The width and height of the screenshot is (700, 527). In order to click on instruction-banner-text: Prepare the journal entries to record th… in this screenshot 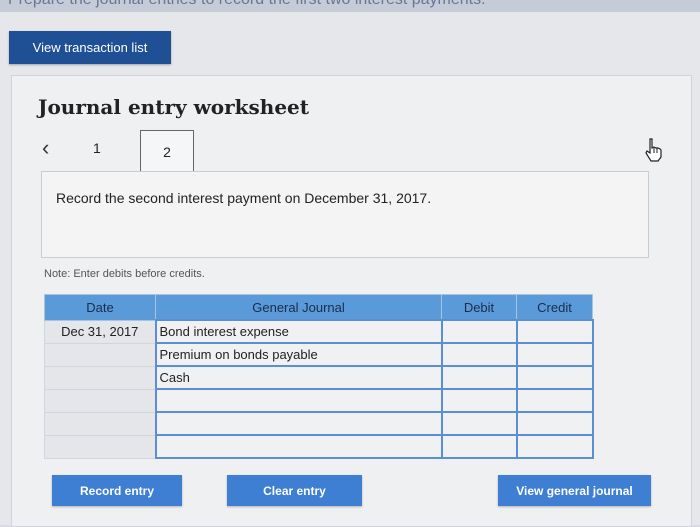, I will do `click(247, 4)`.